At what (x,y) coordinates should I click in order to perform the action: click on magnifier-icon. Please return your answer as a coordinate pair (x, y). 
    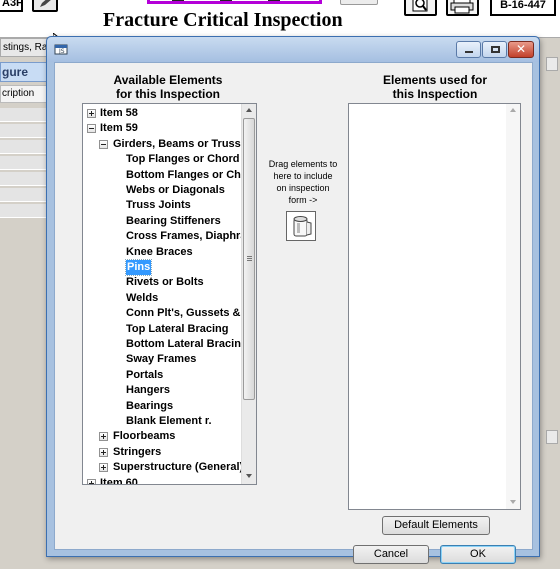
    Looking at the image, I should click on (420, 6).